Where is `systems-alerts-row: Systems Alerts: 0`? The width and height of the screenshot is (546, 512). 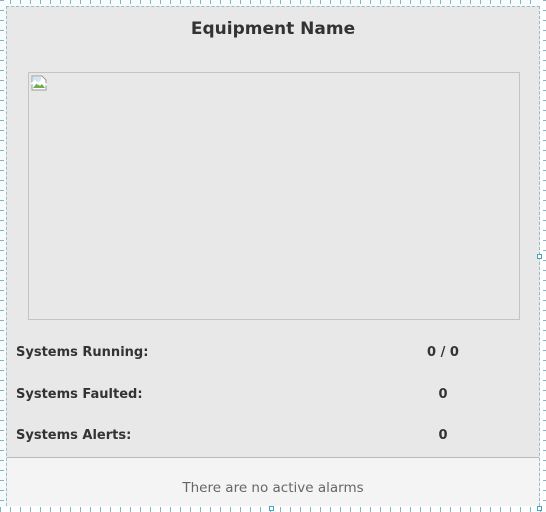
systems-alerts-row: Systems Alerts: 0 is located at coordinates (276, 438).